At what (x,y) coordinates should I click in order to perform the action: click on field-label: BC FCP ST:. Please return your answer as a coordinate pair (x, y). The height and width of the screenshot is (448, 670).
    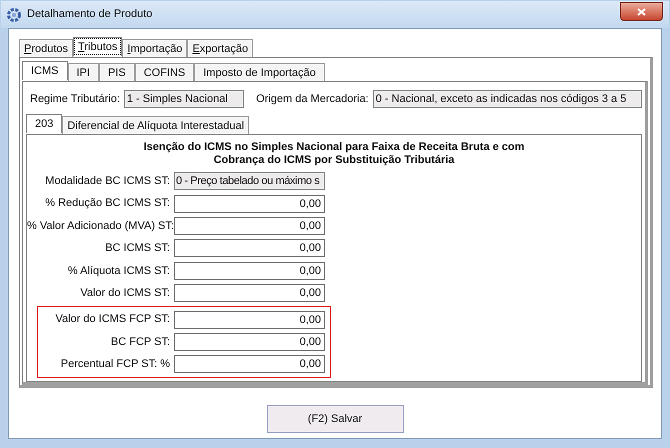
    Looking at the image, I should click on (140, 342).